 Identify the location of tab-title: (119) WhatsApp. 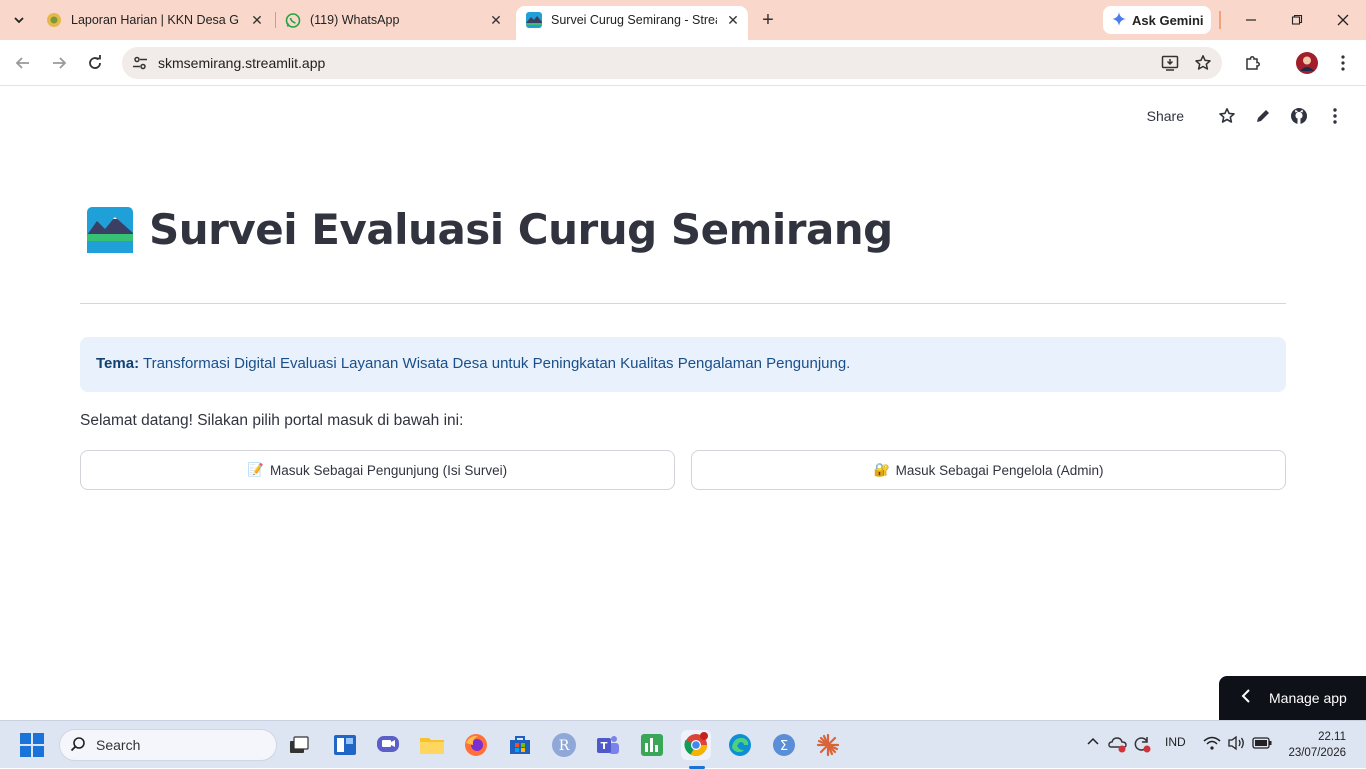
(355, 20).